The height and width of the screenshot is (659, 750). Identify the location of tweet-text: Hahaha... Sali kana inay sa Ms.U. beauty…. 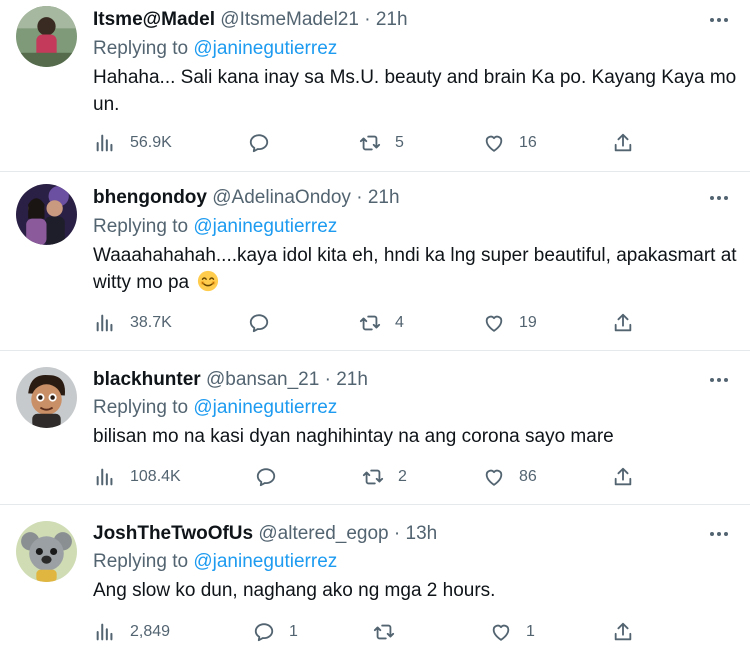
(415, 91).